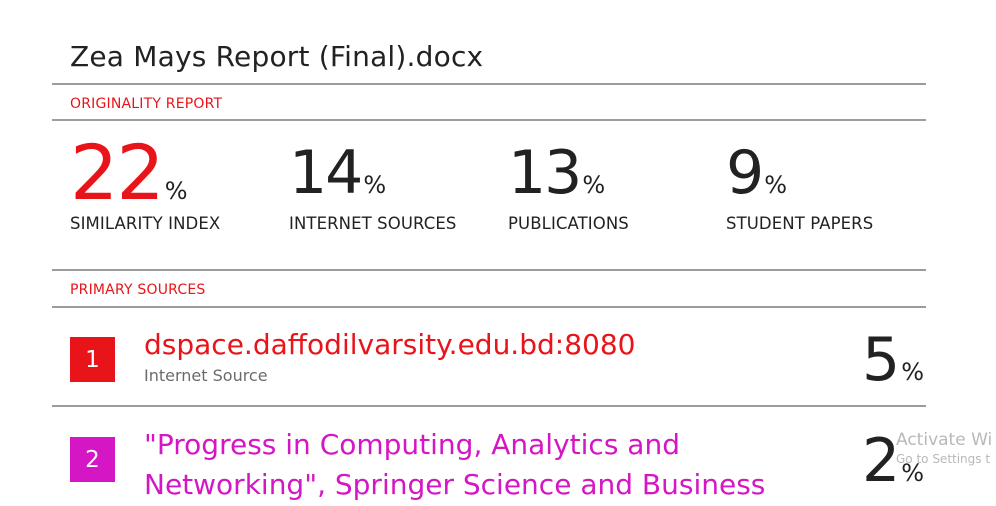 The image size is (996, 506). I want to click on source-percent: 5%, so click(893, 366).